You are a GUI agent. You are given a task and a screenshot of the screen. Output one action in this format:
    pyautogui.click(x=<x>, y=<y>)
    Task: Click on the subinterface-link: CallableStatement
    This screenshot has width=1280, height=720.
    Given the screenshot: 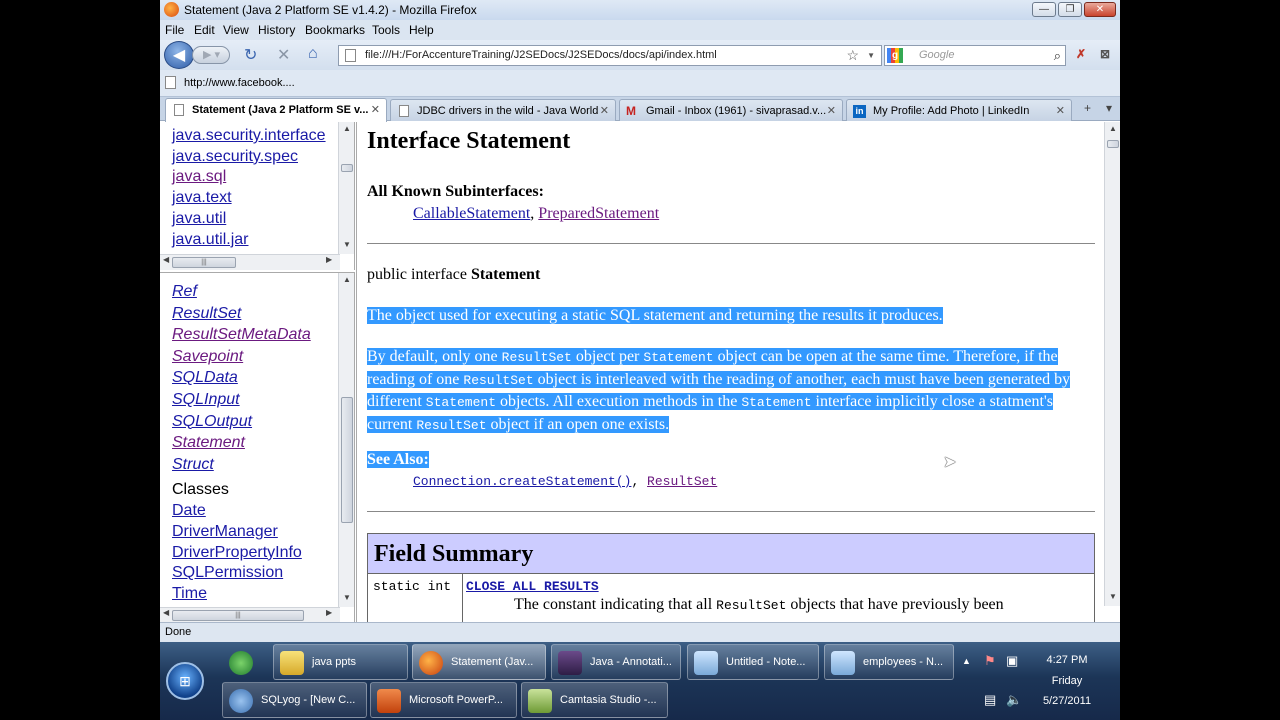 What is the action you would take?
    pyautogui.click(x=471, y=213)
    